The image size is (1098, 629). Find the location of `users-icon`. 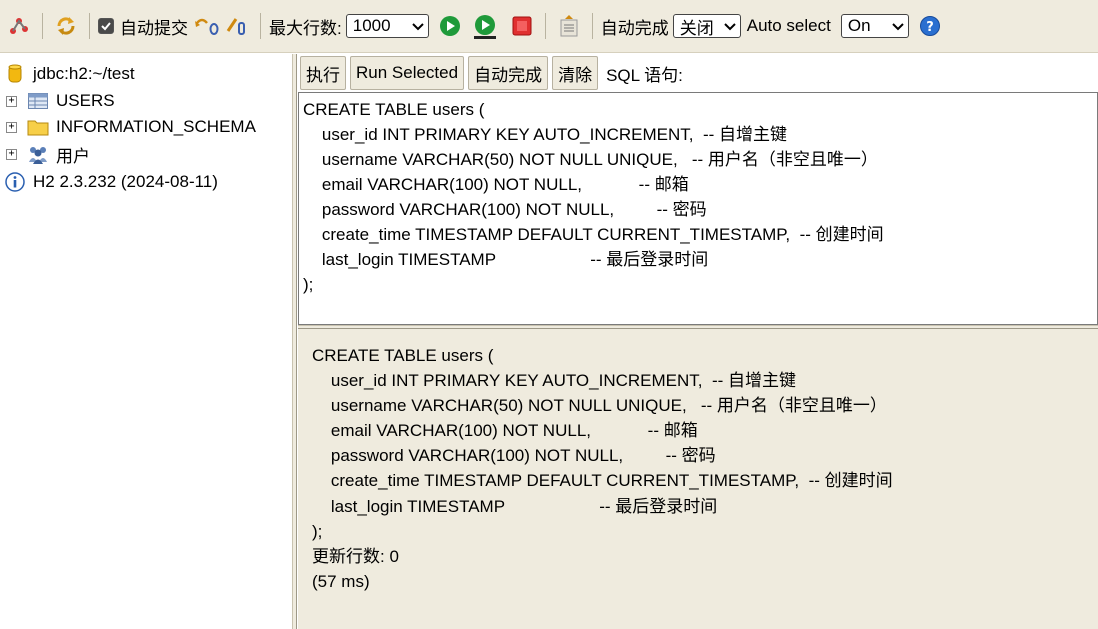

users-icon is located at coordinates (38, 154).